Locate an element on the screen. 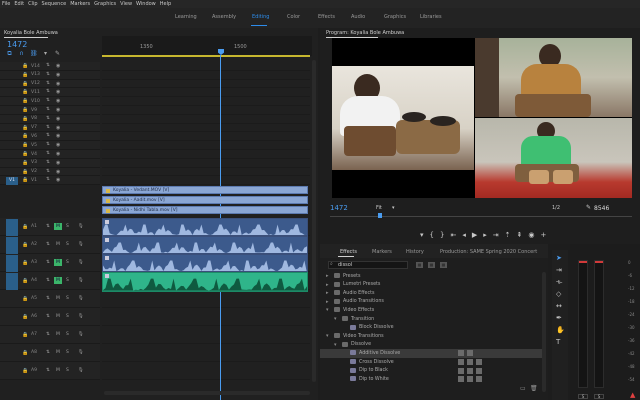  wrench-icon: ✎ is located at coordinates (57, 53).